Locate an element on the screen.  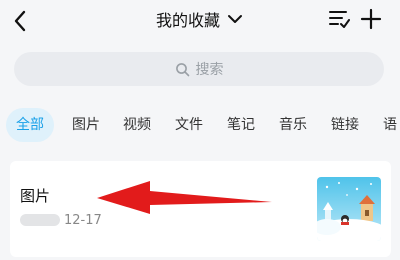
chevron-down-icon is located at coordinates (235, 19).